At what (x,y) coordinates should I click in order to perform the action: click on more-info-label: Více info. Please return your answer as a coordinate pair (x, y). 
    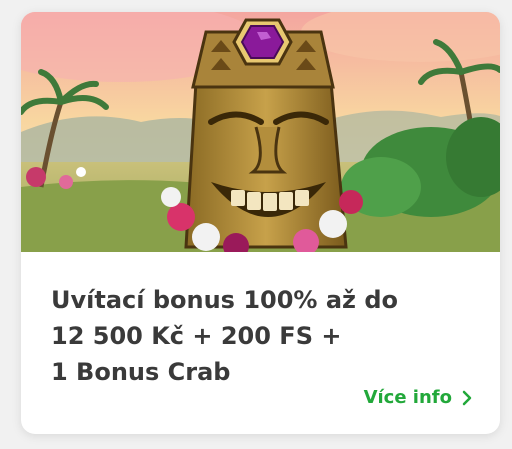
    Looking at the image, I should click on (407, 397).